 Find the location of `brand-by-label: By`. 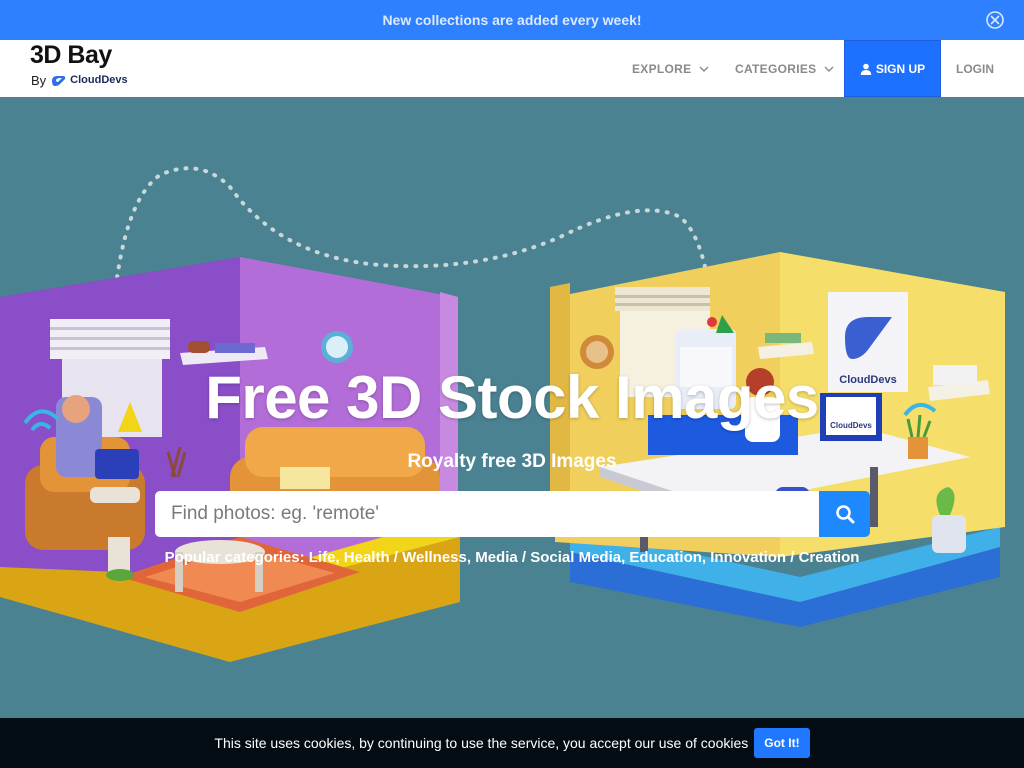

brand-by-label: By is located at coordinates (39, 80).